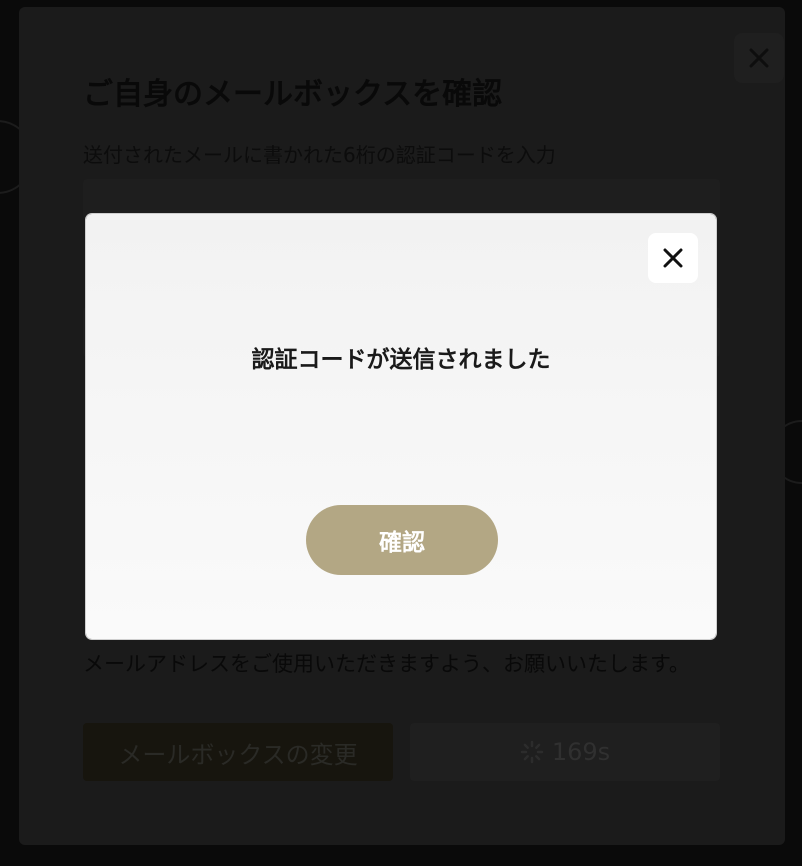 Image resolution: width=802 pixels, height=866 pixels. What do you see at coordinates (319, 155) in the screenshot?
I see `modal-subtitle: 送付されたメールに書かれた6桁の認証コードを入力` at bounding box center [319, 155].